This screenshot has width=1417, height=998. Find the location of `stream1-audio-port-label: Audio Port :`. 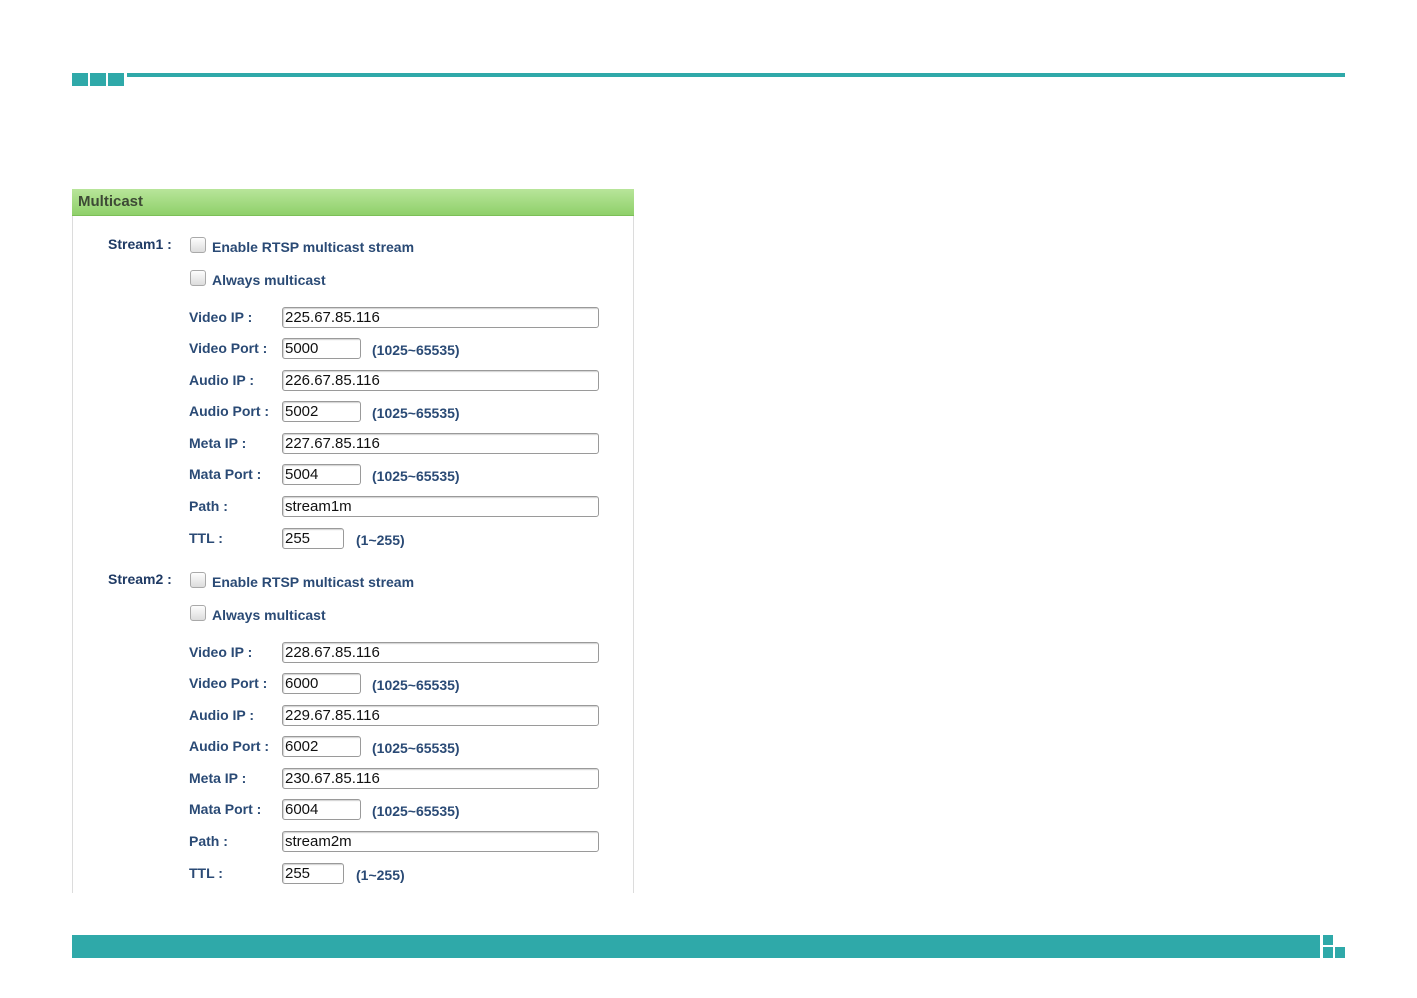

stream1-audio-port-label: Audio Port : is located at coordinates (229, 411).